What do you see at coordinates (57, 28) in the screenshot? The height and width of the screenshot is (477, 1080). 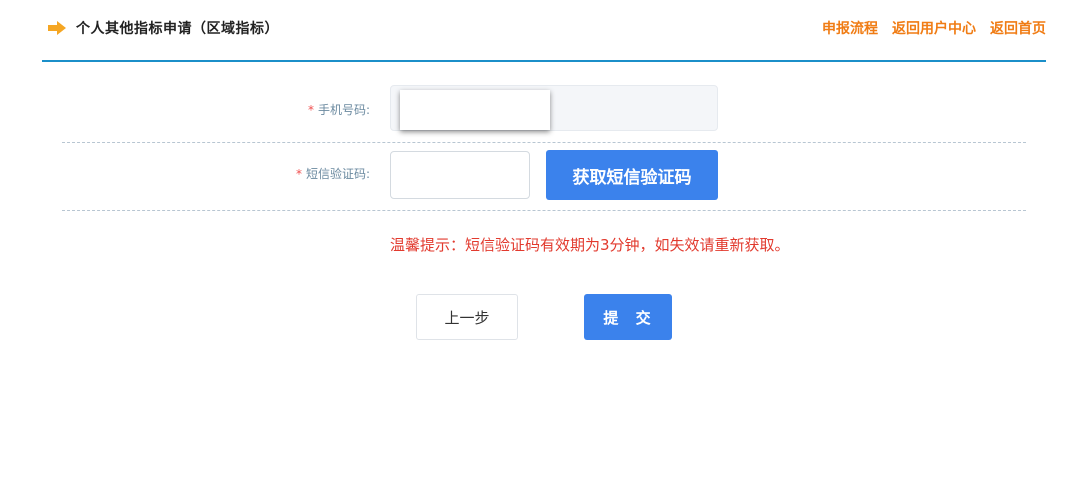 I see `arrow-right-icon` at bounding box center [57, 28].